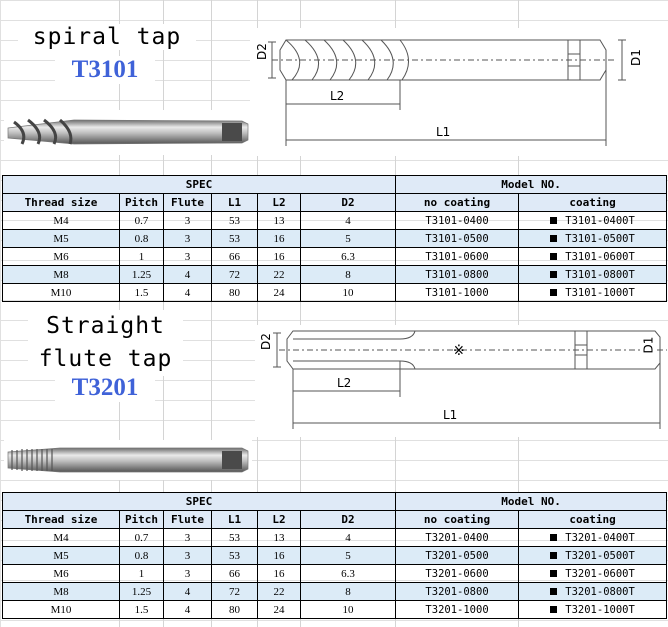 The image size is (668, 627). Describe the element at coordinates (457, 519) in the screenshot. I see `column-header: no coating` at that location.